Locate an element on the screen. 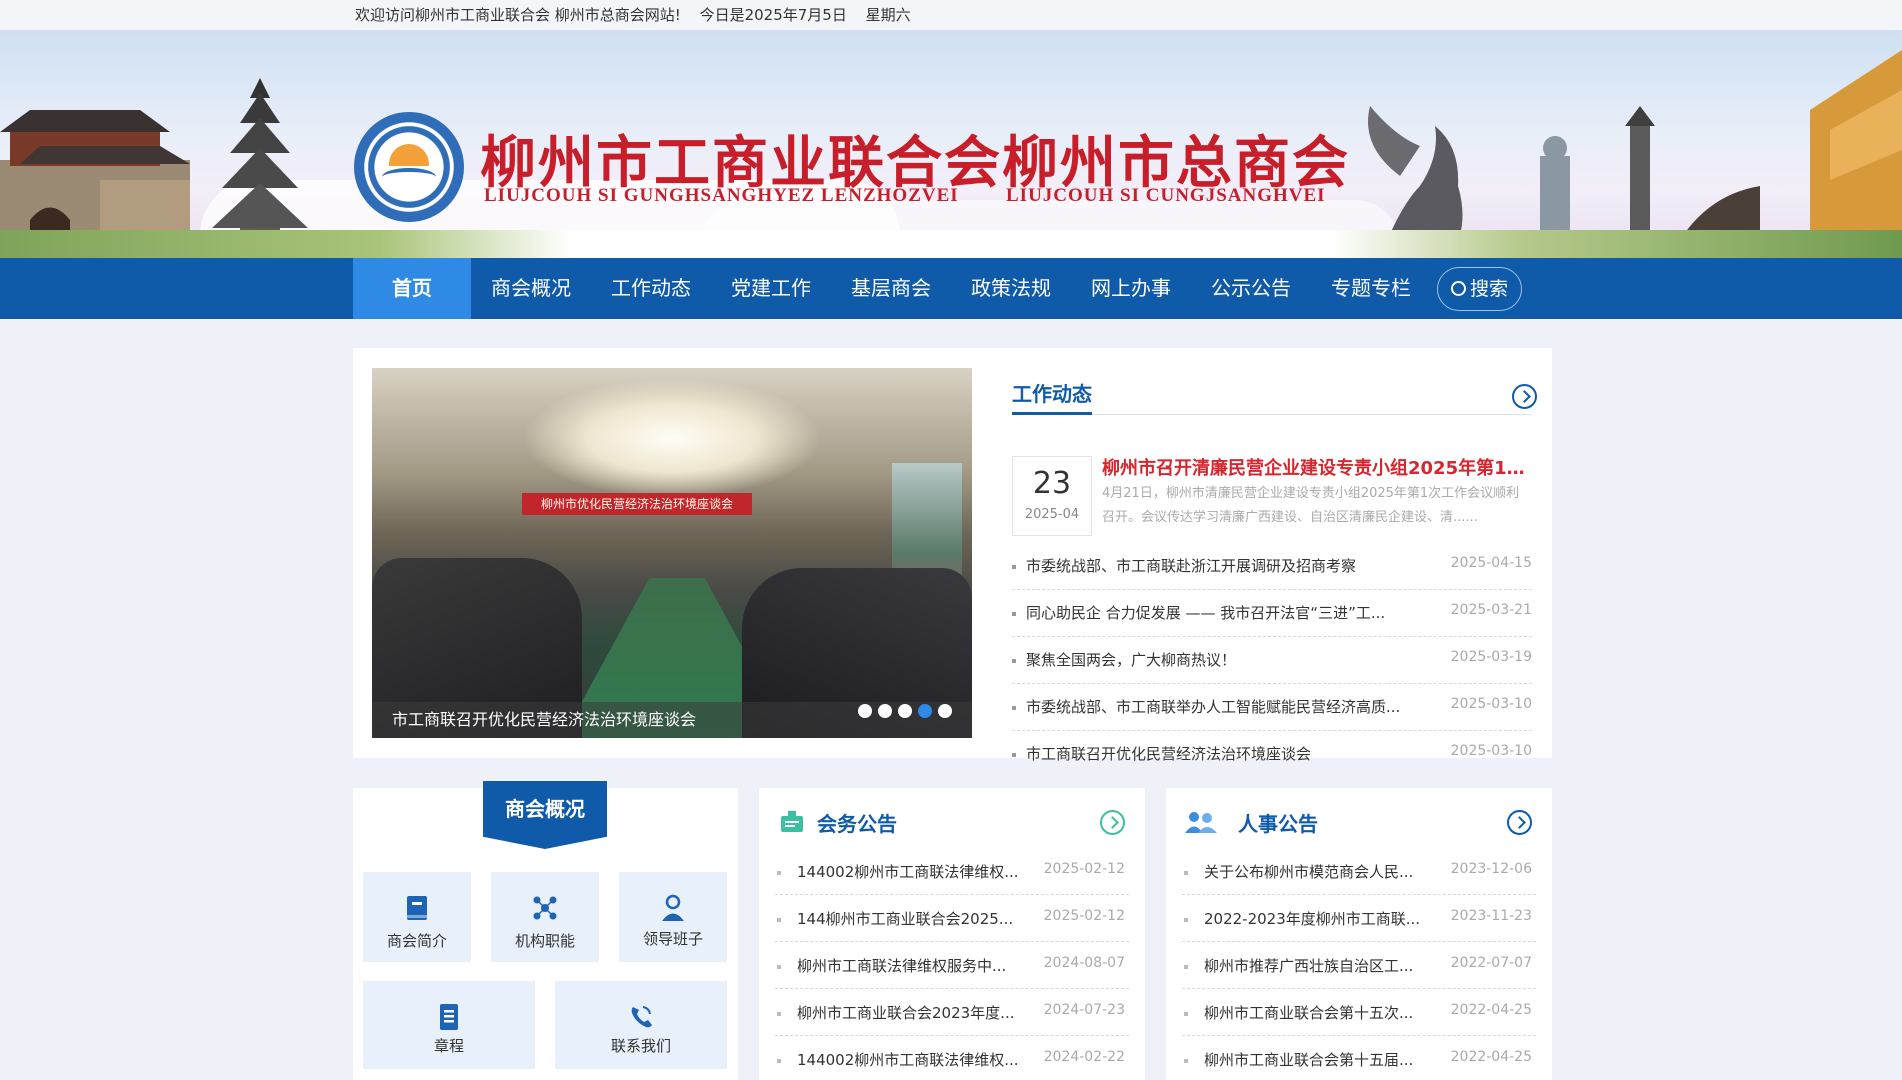 Image resolution: width=1902 pixels, height=1080 pixels. tile-charter: 章程 is located at coordinates (449, 1025).